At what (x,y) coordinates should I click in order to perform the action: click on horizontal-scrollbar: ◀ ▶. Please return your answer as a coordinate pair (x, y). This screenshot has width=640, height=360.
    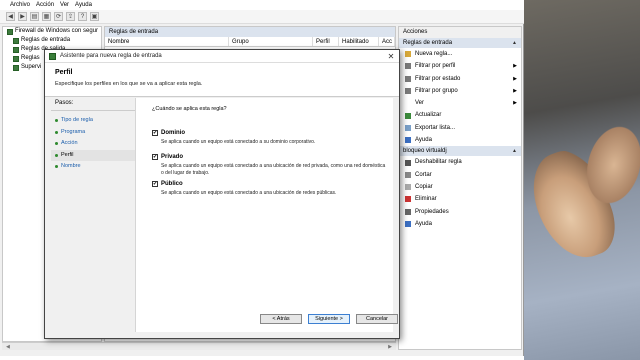
    Looking at the image, I should click on (199, 346).